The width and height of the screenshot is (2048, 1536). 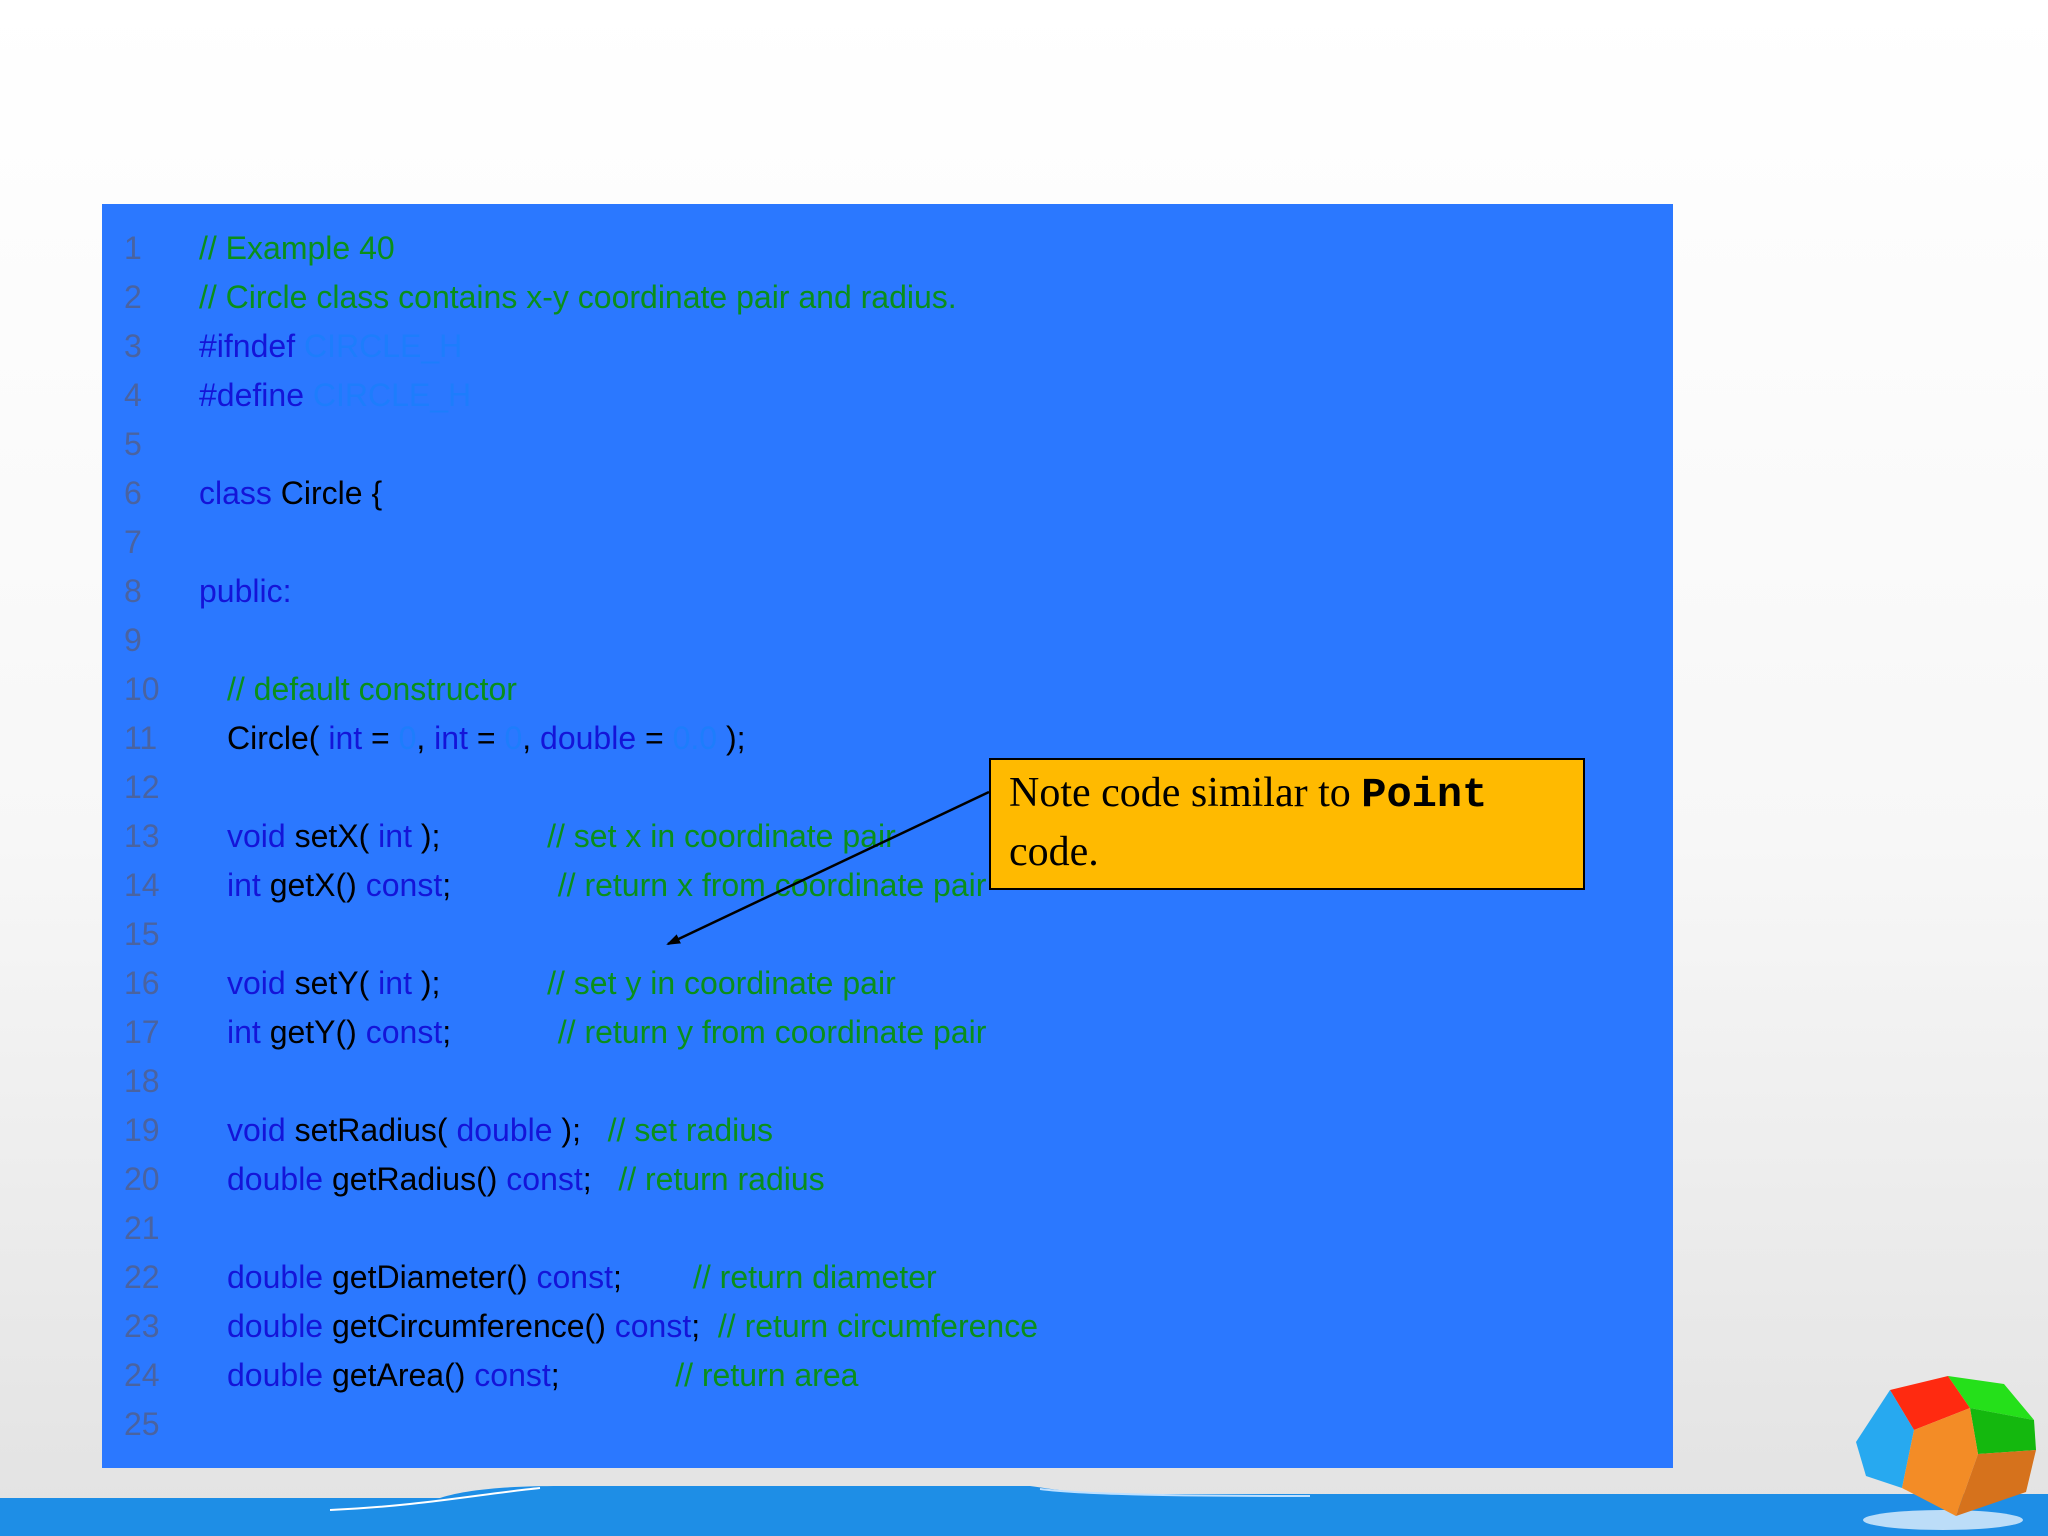 What do you see at coordinates (317, 1032) in the screenshot?
I see `code-token-id: getY()` at bounding box center [317, 1032].